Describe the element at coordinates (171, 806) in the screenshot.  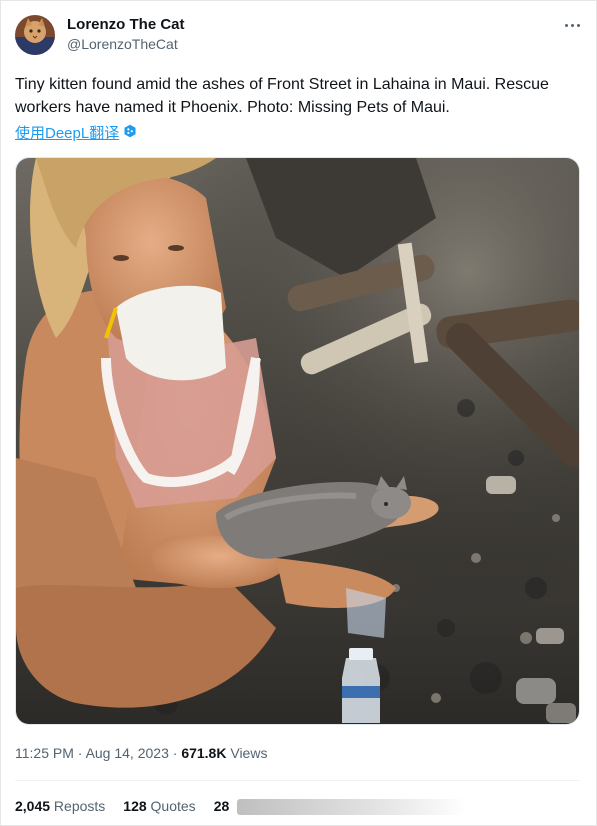
I see `quotes-label: Quotes` at that location.